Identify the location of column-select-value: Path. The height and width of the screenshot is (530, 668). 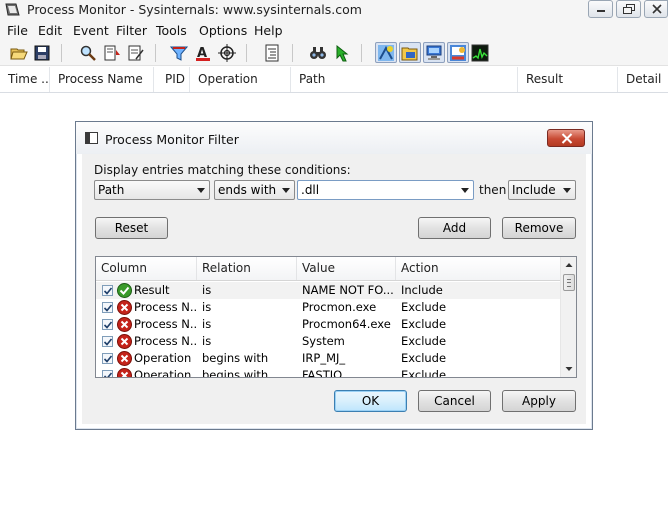
(111, 190).